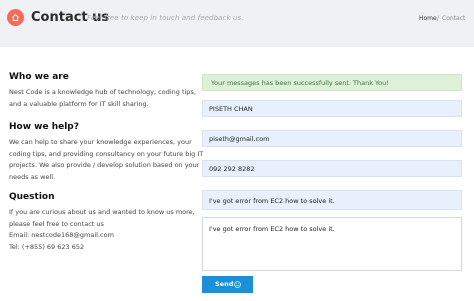 This screenshot has height=301, width=474. What do you see at coordinates (39, 77) in the screenshot?
I see `who-we-are-heading: Who we are` at bounding box center [39, 77].